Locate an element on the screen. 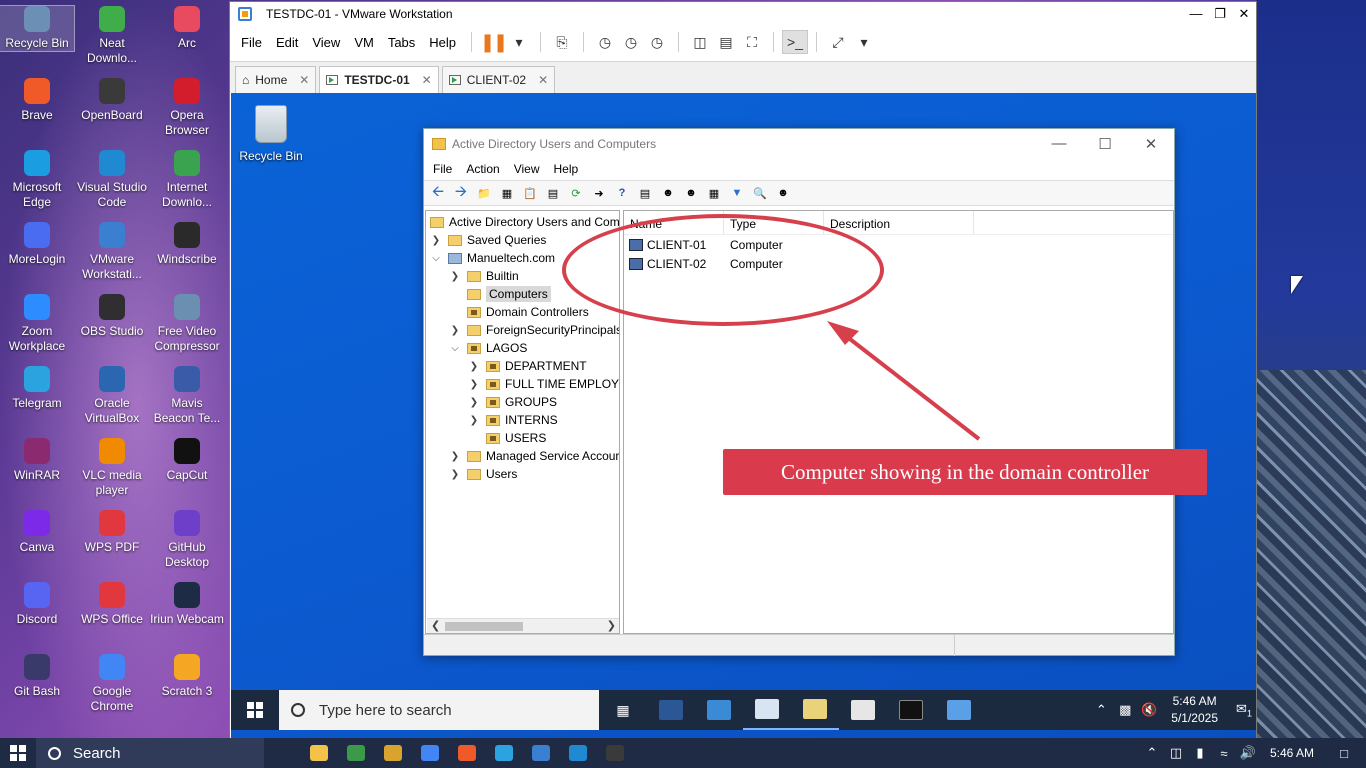 The image size is (1366, 768). desktop-icon: OBS Studio is located at coordinates (112, 316).